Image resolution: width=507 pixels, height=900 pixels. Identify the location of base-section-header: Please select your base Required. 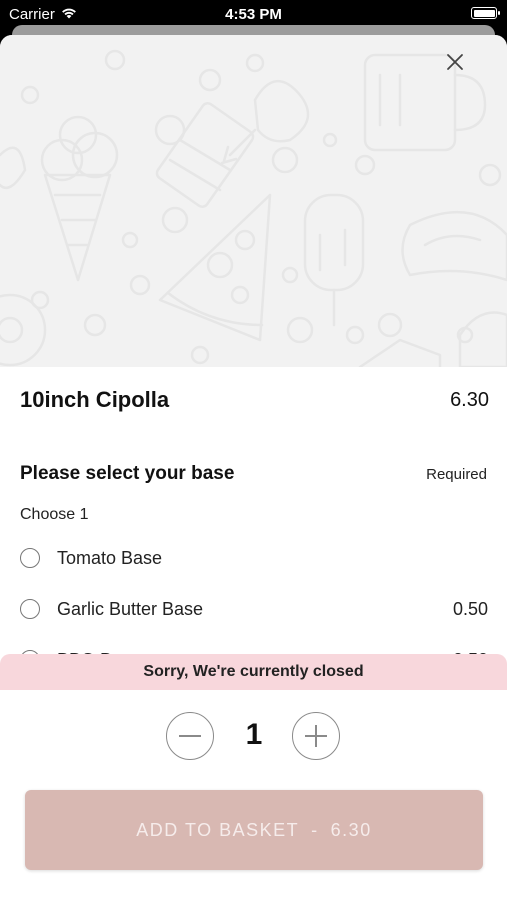
(253, 474).